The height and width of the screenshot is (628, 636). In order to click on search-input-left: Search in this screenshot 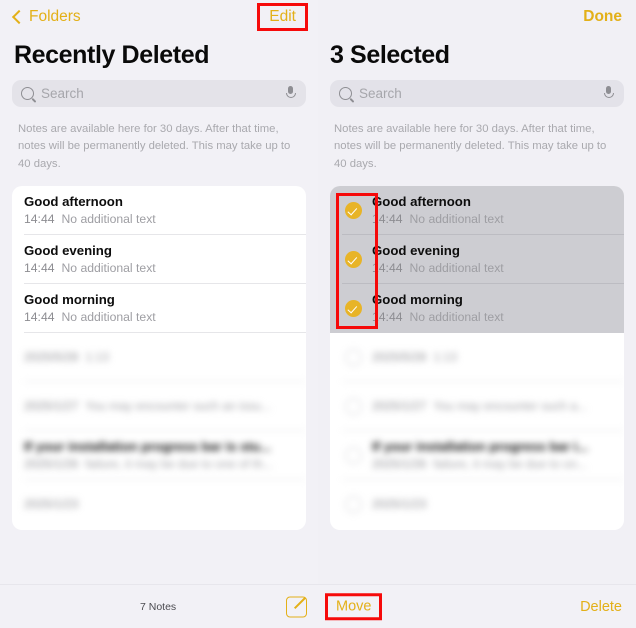, I will do `click(159, 94)`.